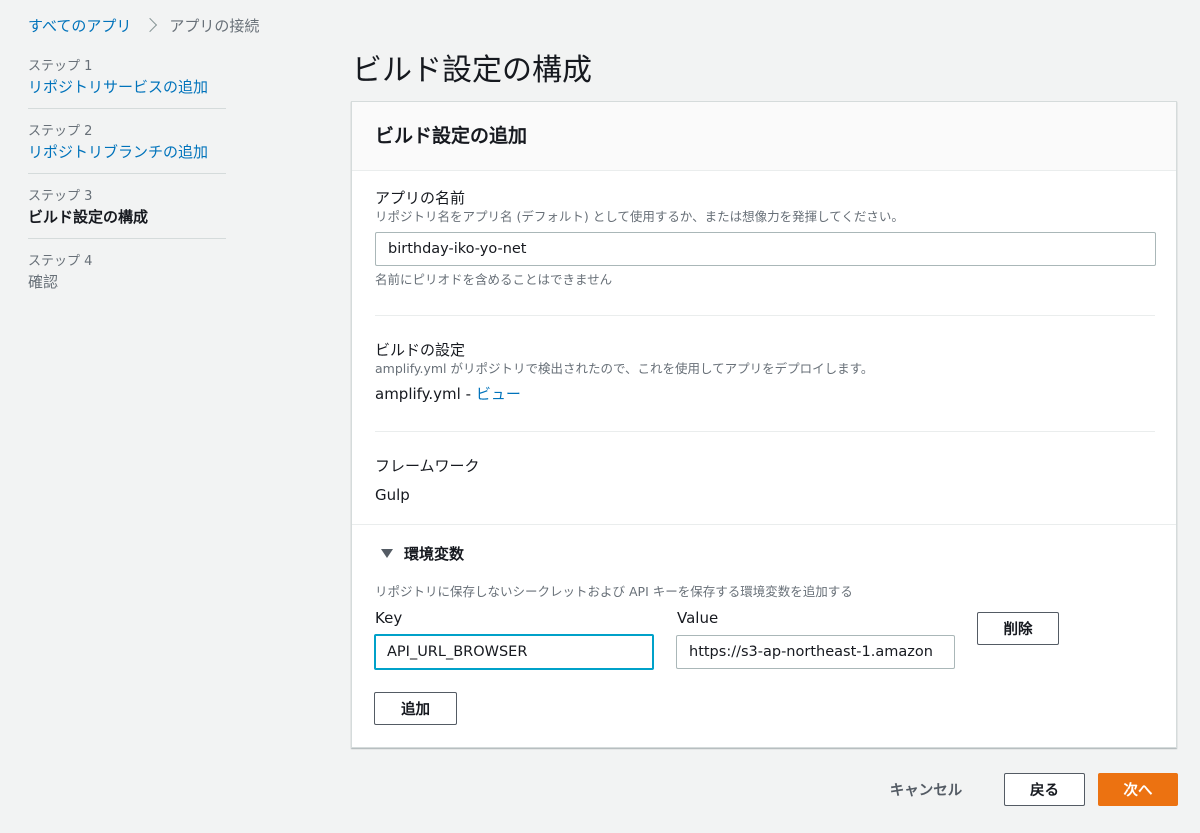 The height and width of the screenshot is (833, 1200). I want to click on add-env-var-button: 追加, so click(415, 708).